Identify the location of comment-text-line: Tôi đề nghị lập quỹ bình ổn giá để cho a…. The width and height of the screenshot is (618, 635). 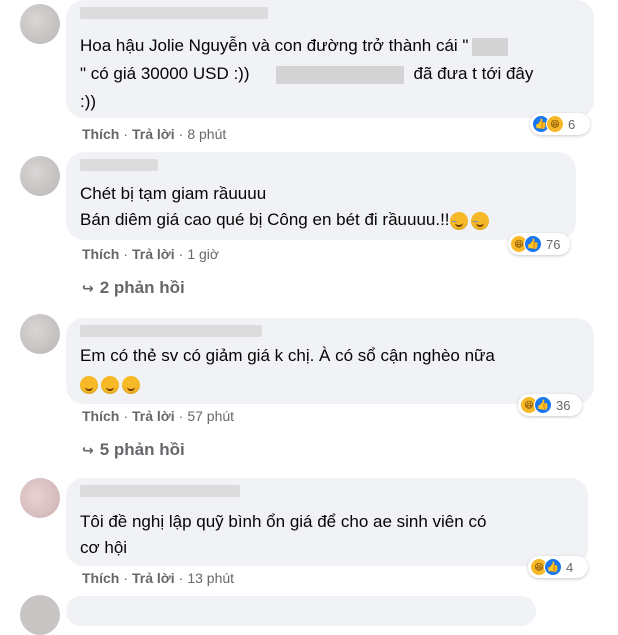
(283, 521).